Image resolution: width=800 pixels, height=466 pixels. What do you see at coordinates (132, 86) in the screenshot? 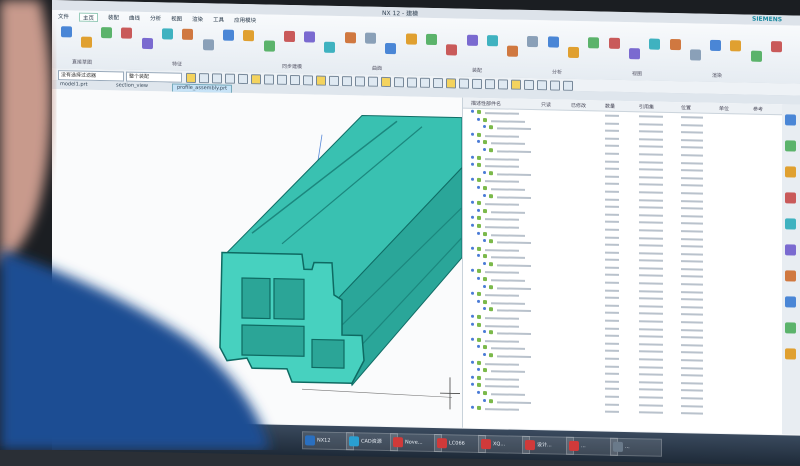
I see `view-tab: section_view` at bounding box center [132, 86].